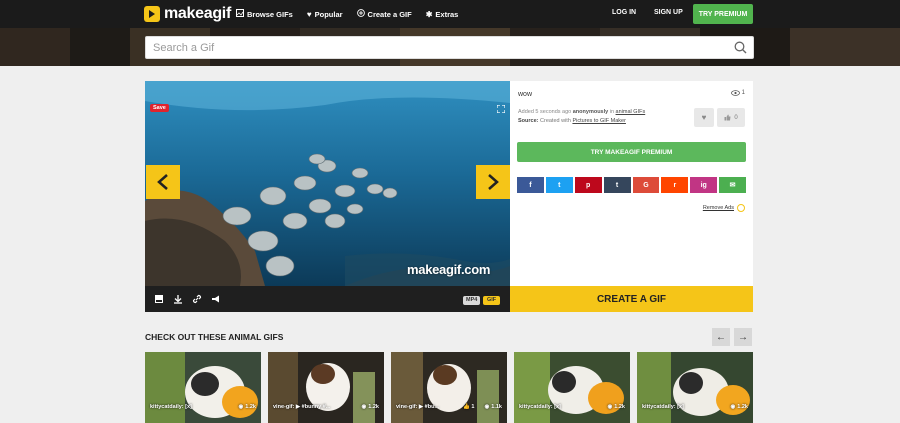 This screenshot has width=900, height=423. I want to click on category-link: animal GIFs, so click(631, 112).